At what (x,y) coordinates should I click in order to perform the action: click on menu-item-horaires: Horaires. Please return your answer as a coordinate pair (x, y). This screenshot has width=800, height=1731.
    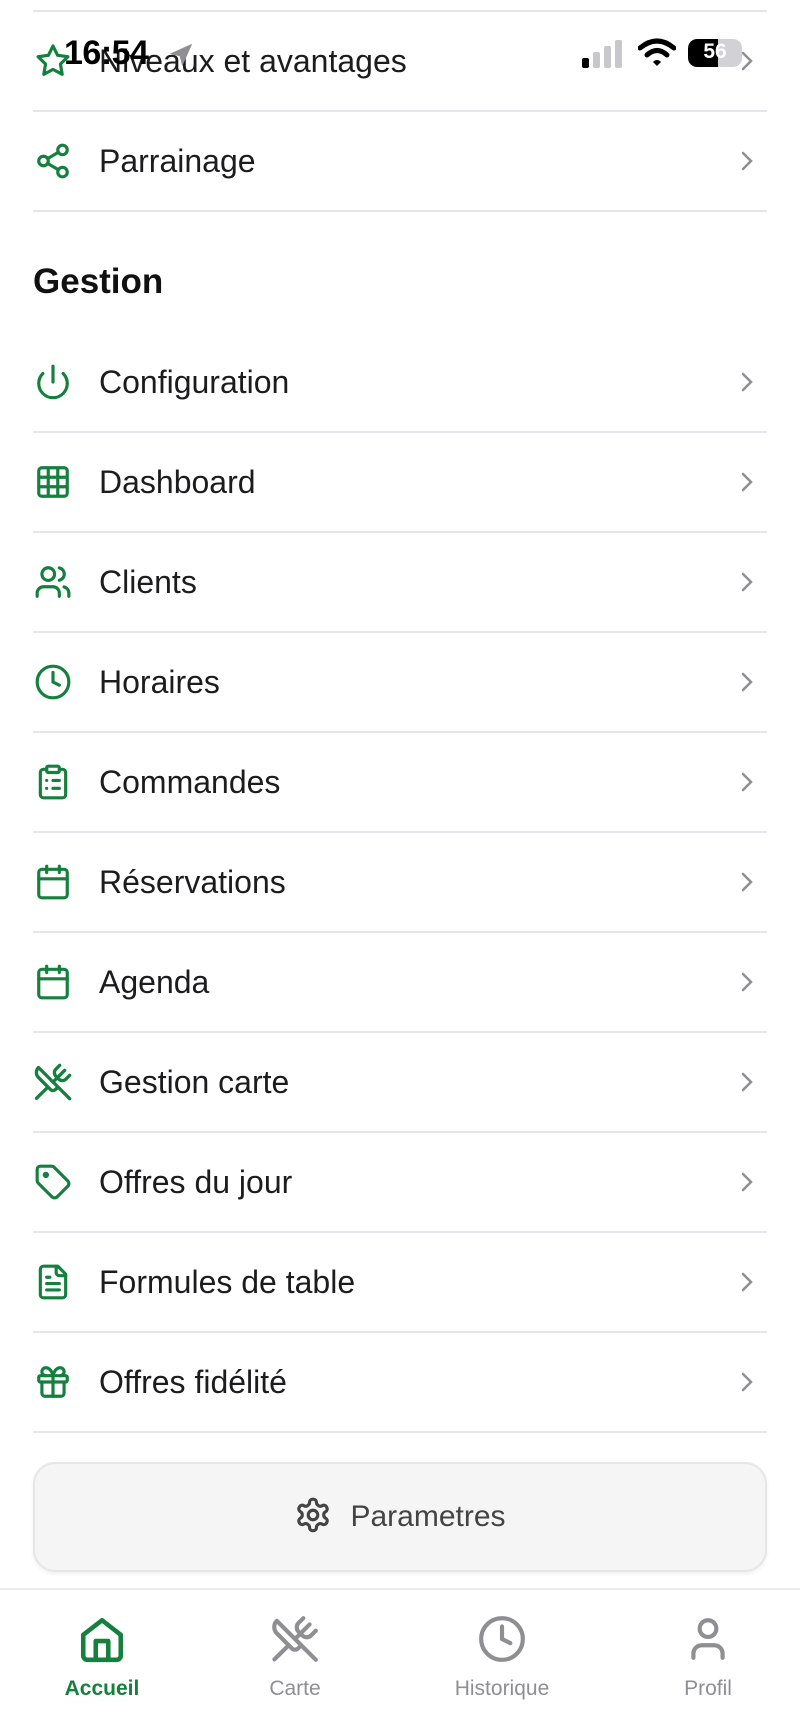
    Looking at the image, I should click on (400, 683).